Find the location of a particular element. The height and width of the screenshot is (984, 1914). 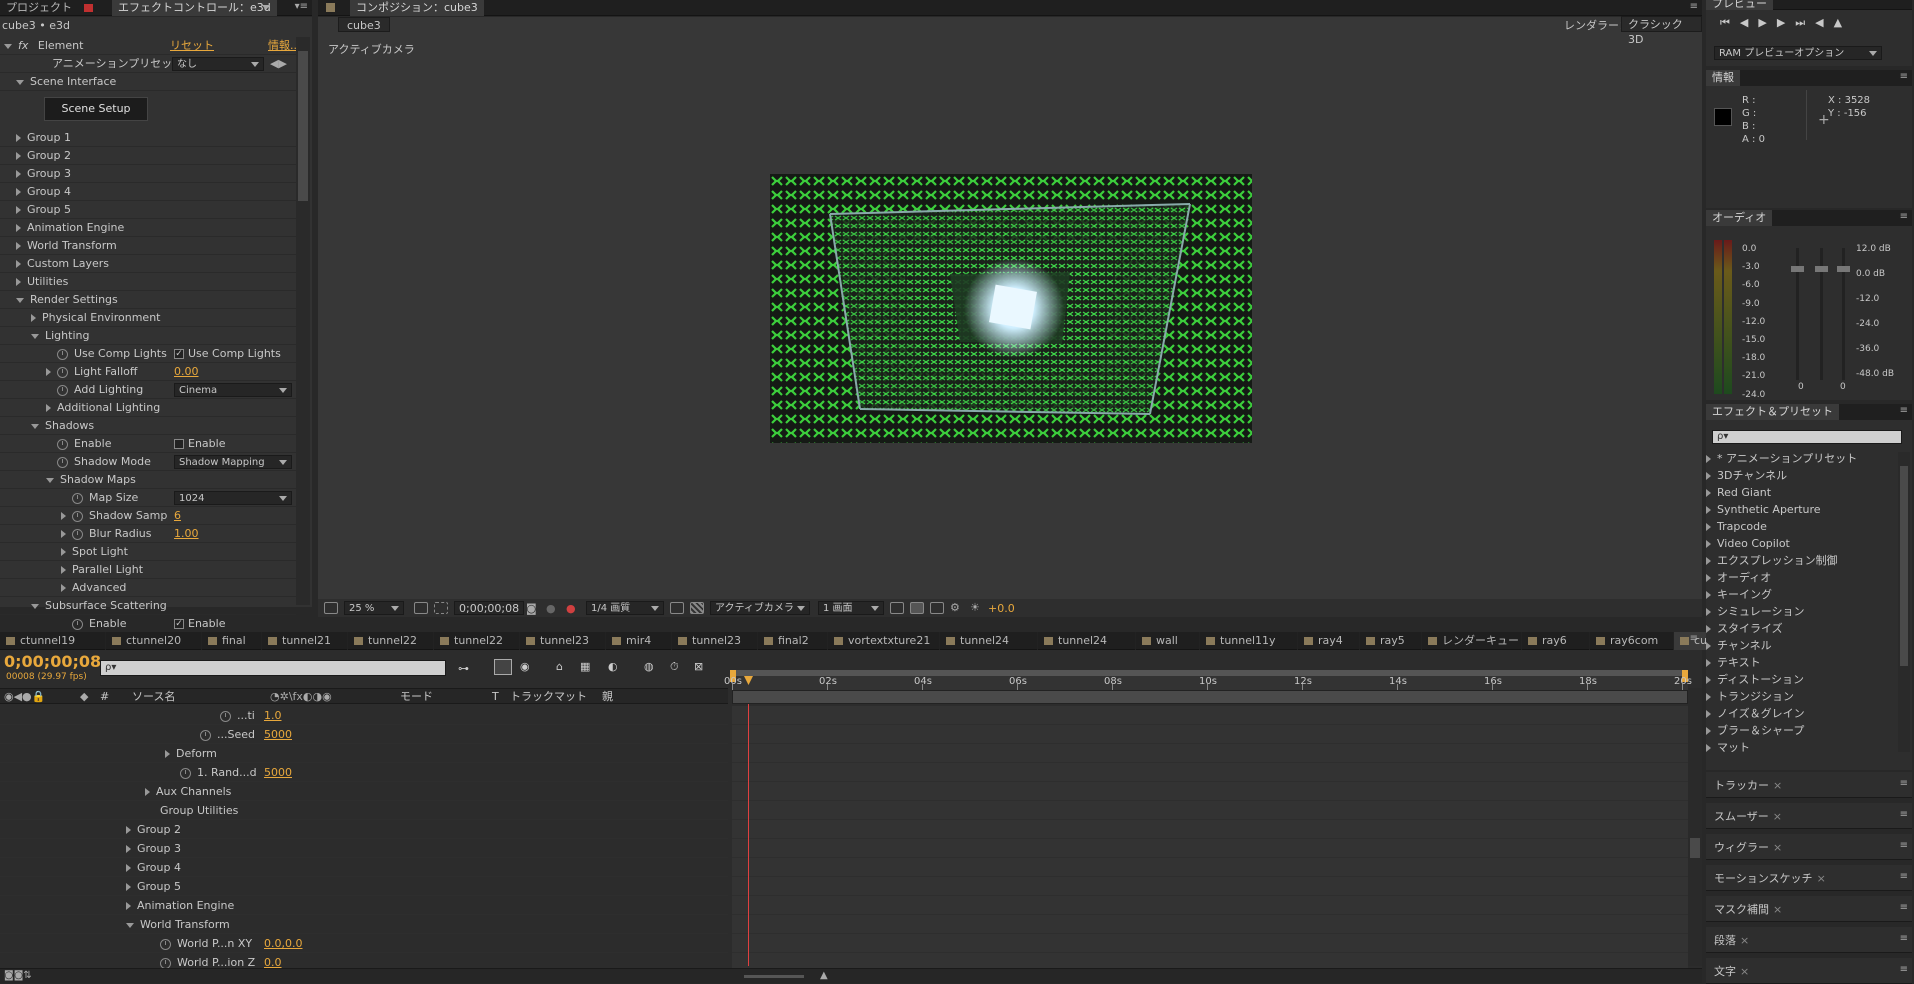

timeline-tab: final is located at coordinates (232, 641).